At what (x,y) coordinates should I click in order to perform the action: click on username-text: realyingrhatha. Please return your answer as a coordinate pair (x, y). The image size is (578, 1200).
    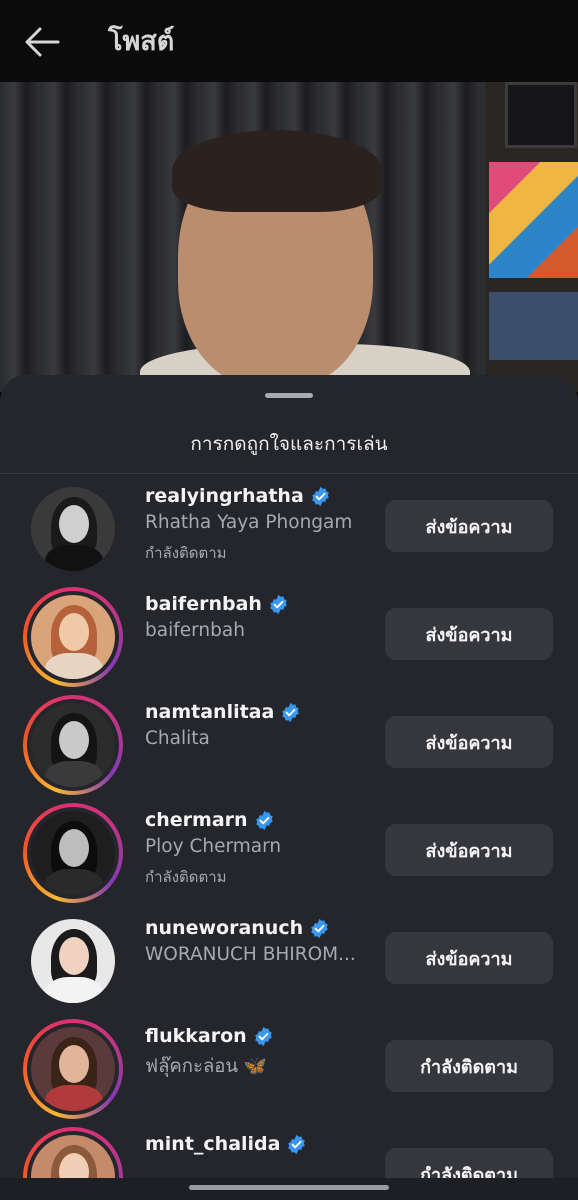
    Looking at the image, I should click on (224, 496).